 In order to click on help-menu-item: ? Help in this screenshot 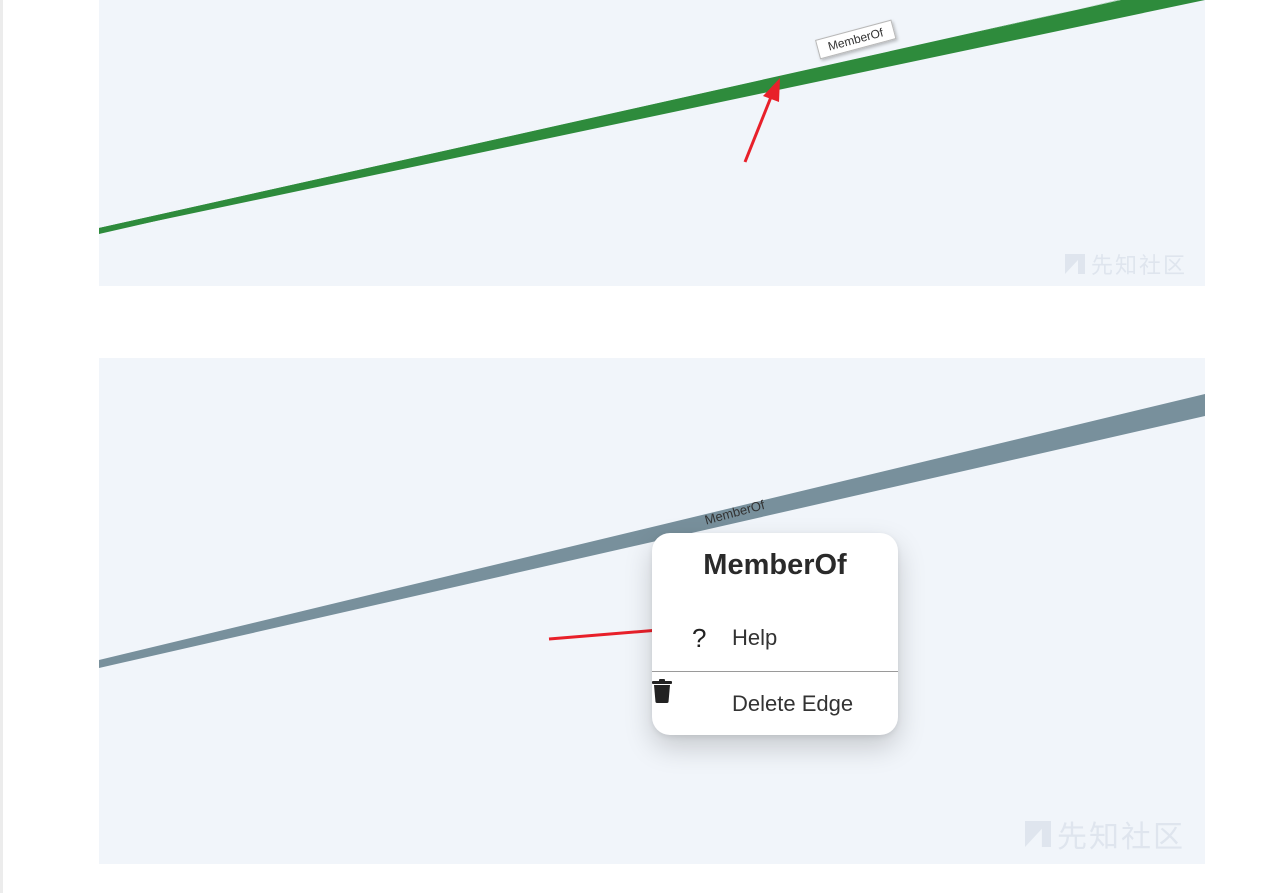, I will do `click(775, 638)`.